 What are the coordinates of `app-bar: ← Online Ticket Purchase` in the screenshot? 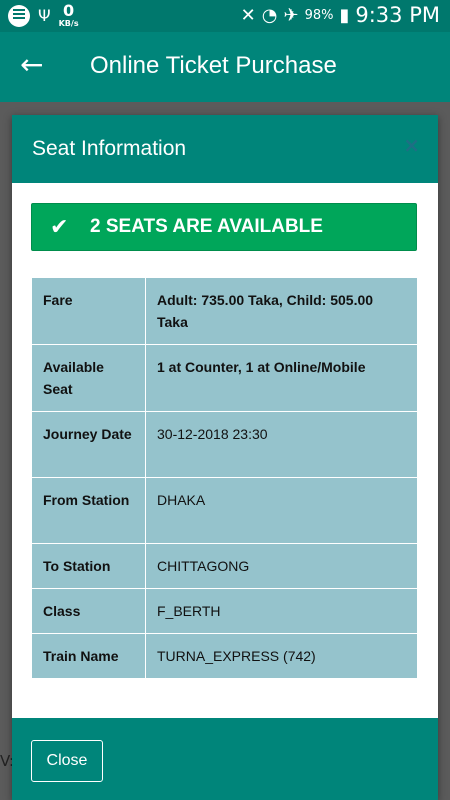 It's located at (225, 67).